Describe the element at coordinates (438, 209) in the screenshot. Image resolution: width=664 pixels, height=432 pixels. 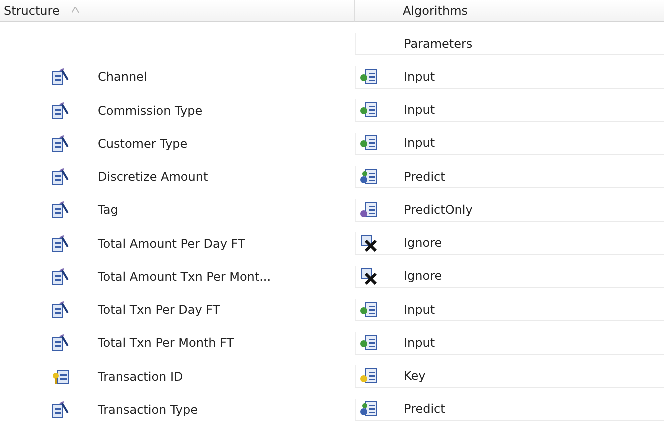
I see `algorithm-usage: PredictOnly` at that location.